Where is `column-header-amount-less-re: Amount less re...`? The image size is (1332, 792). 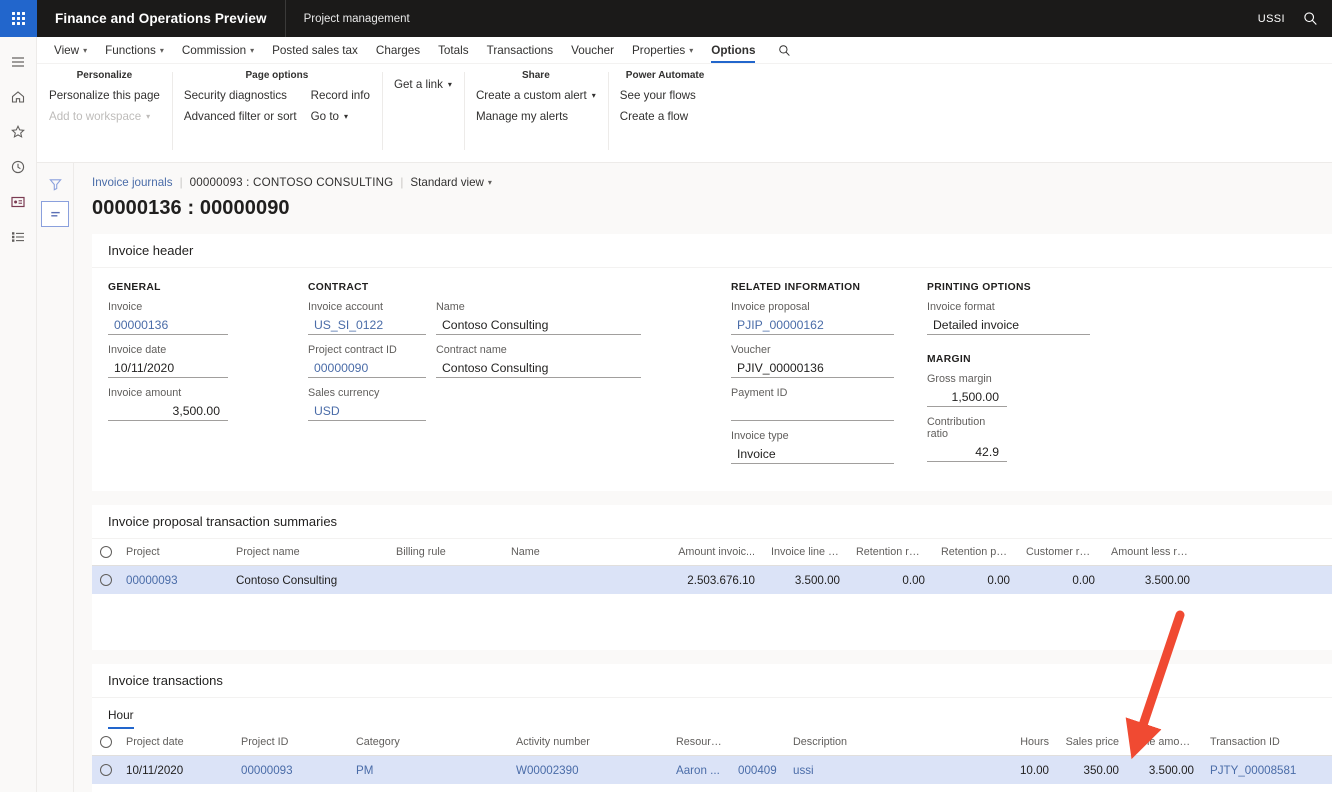 column-header-amount-less-re: Amount less re... is located at coordinates (1150, 552).